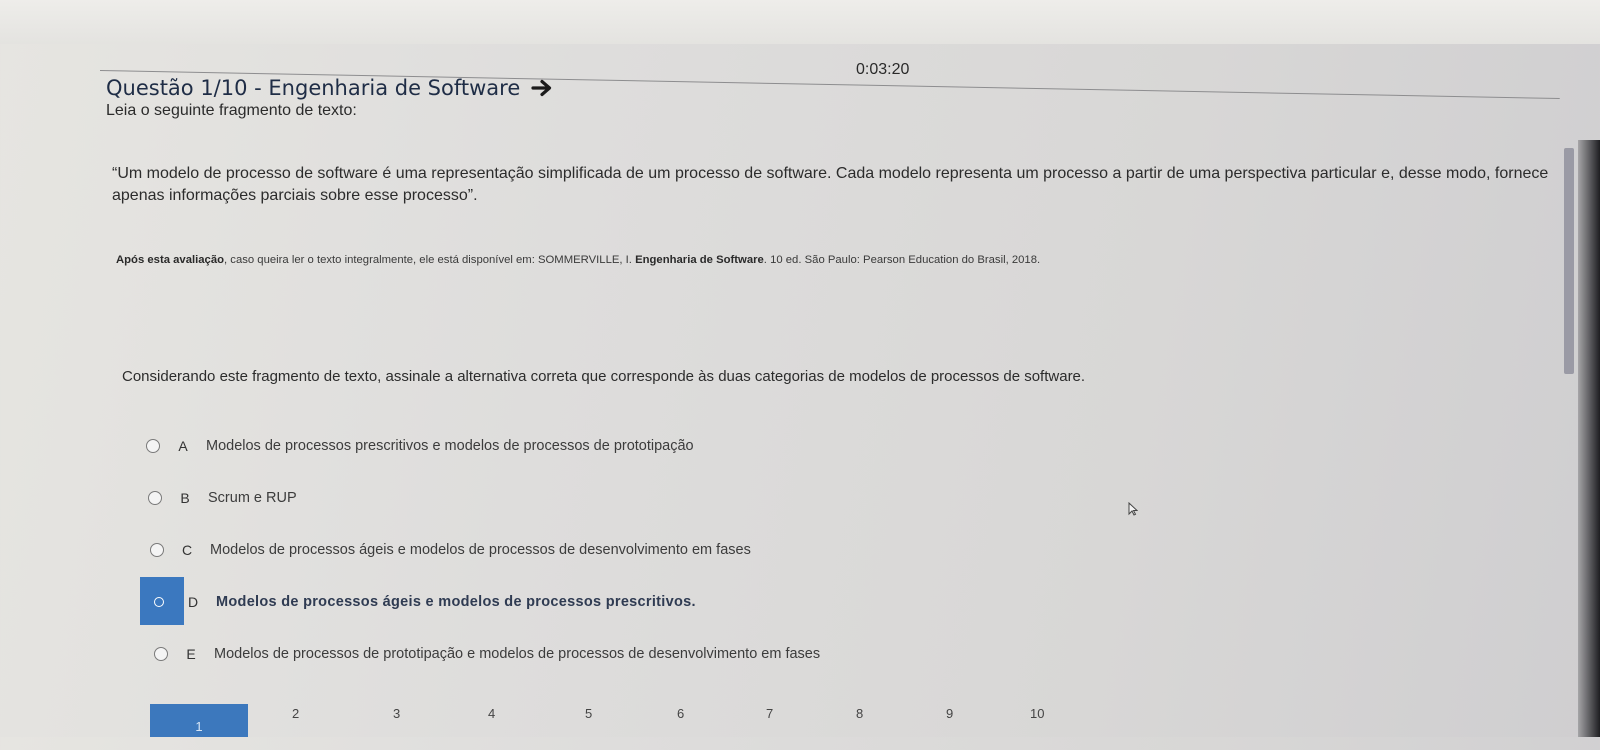 The image size is (1600, 750). I want to click on option-b: B Scrum e RUP, so click(644, 498).